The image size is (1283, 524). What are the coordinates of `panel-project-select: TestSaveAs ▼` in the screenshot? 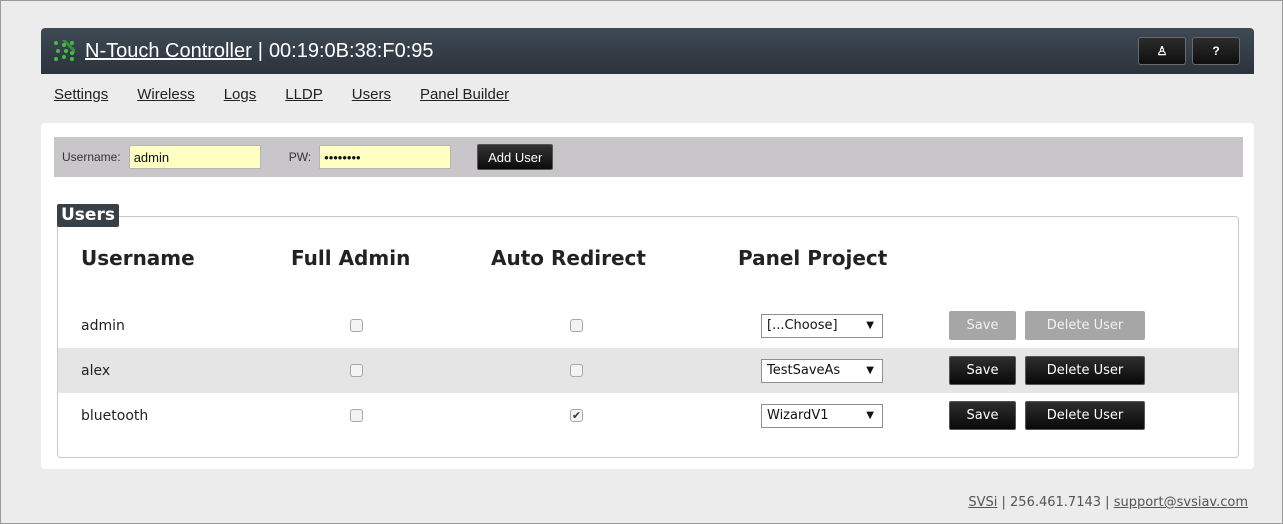 It's located at (822, 370).